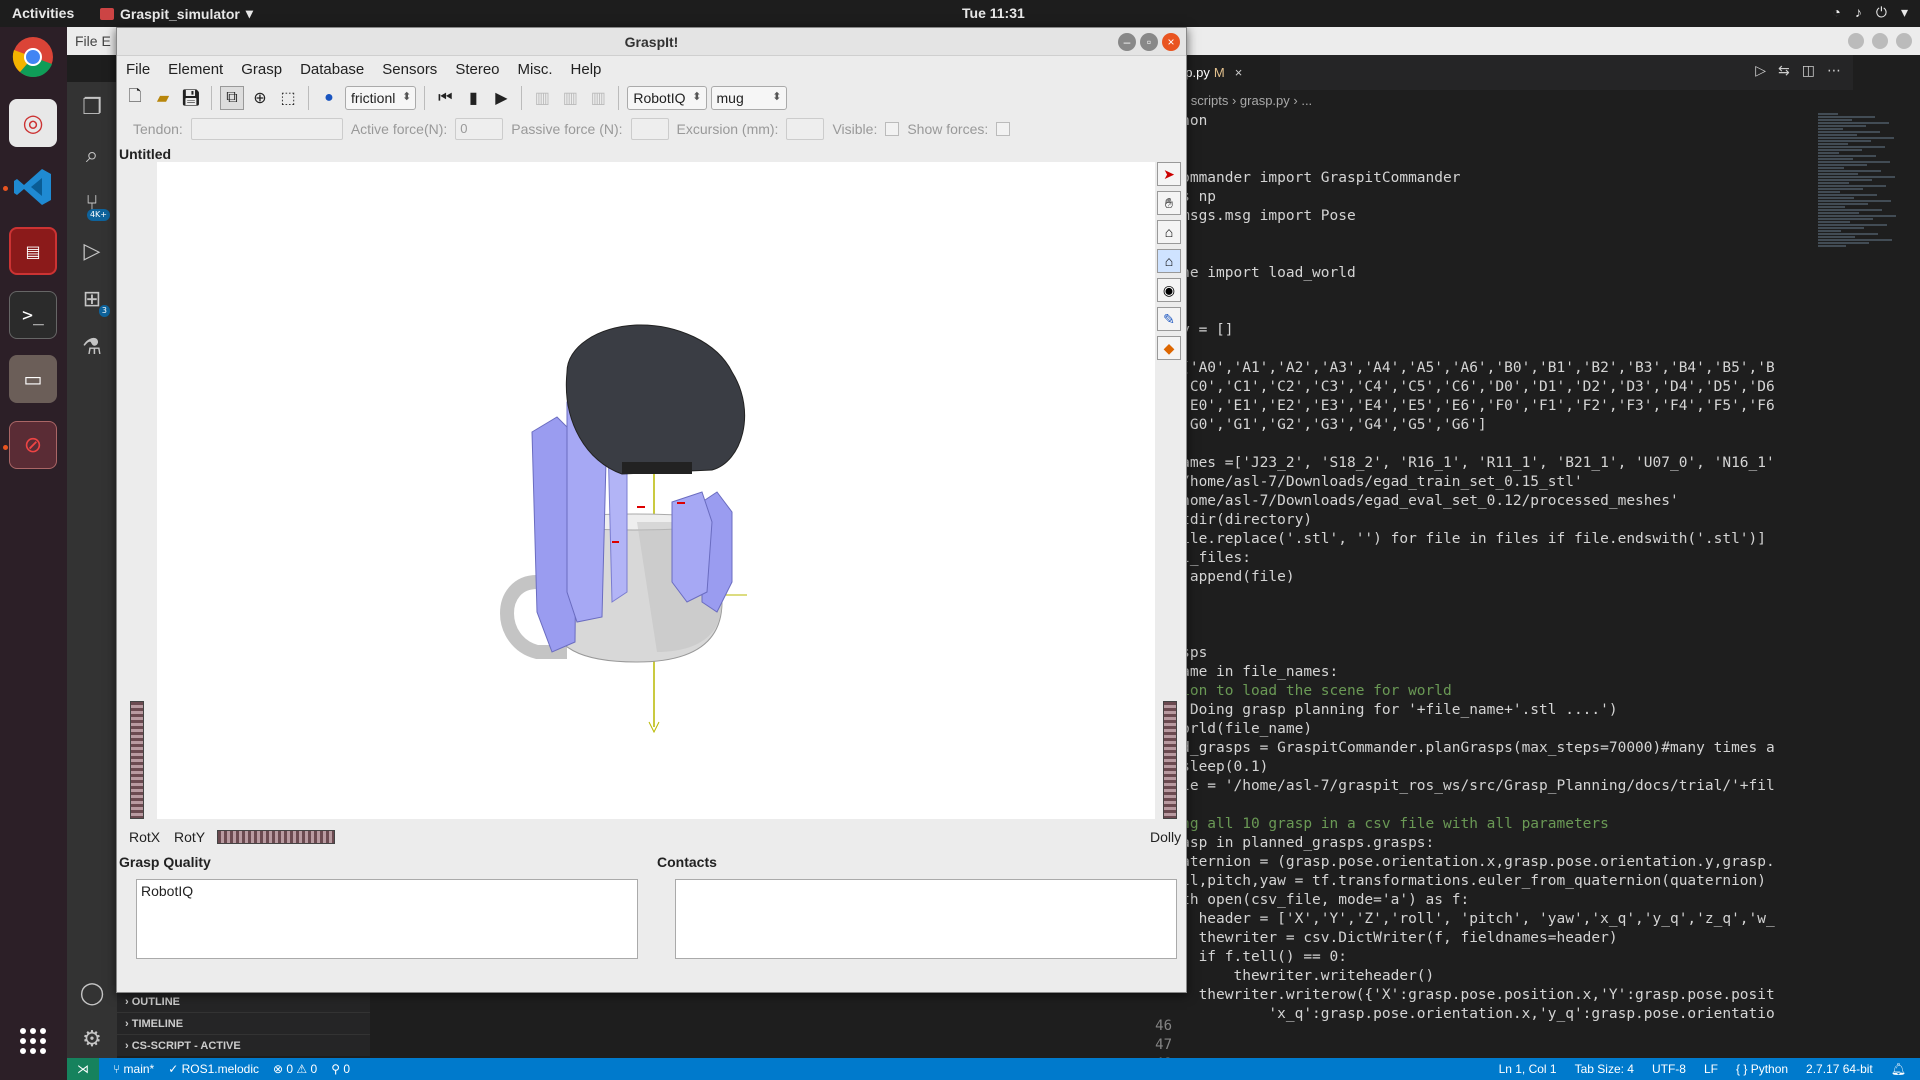  I want to click on chrome-icon, so click(33, 57).